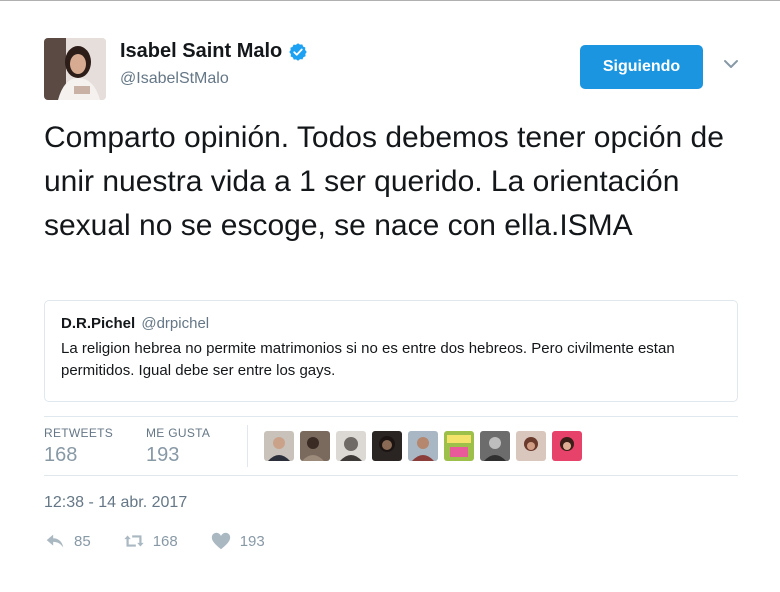  What do you see at coordinates (61, 455) in the screenshot?
I see `retweets-value: 168` at bounding box center [61, 455].